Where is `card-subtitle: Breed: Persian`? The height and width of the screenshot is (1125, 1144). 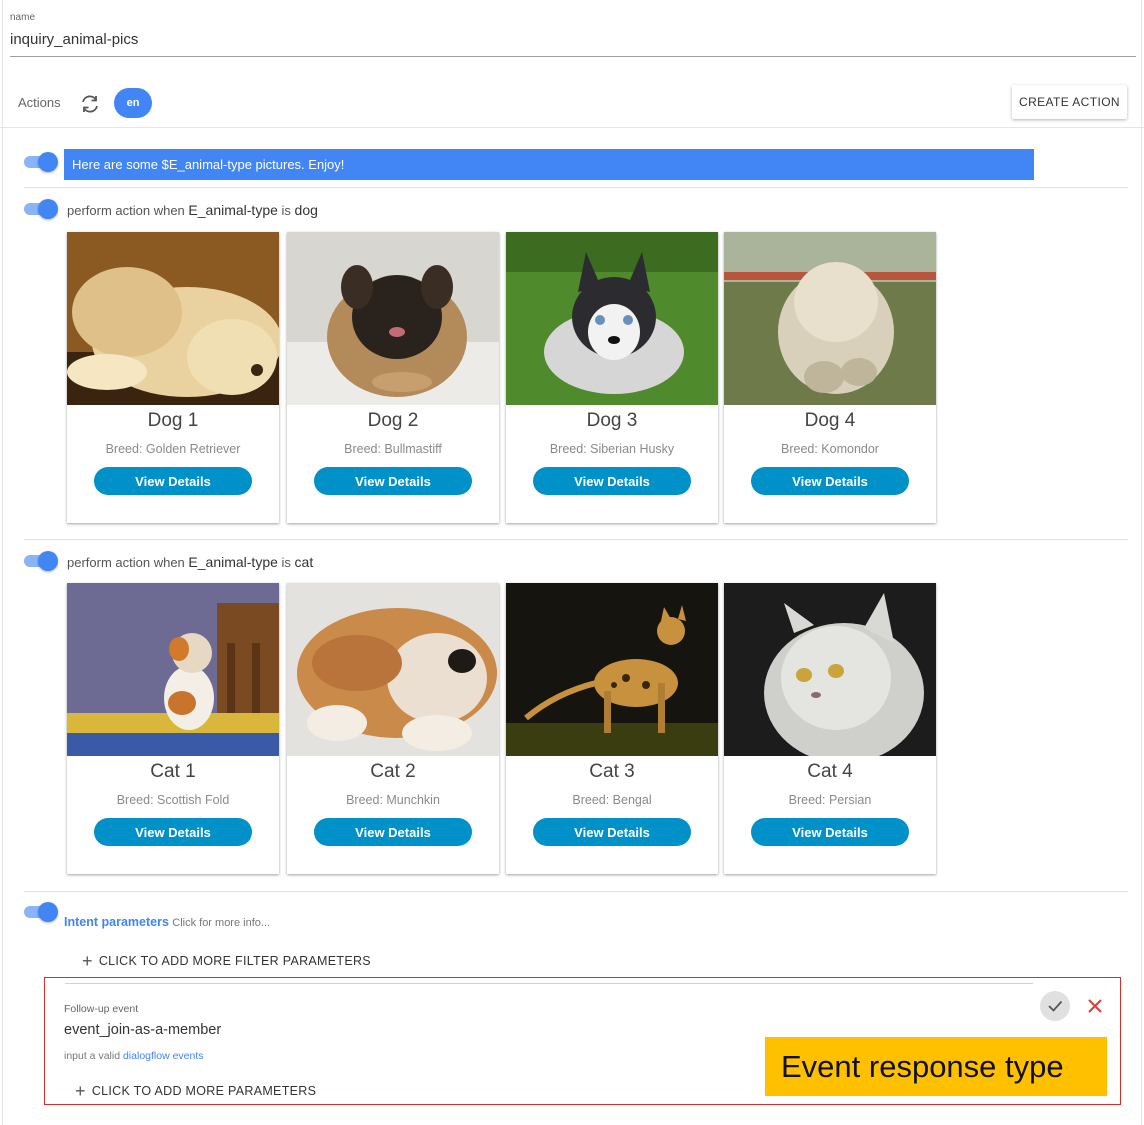
card-subtitle: Breed: Persian is located at coordinates (830, 800).